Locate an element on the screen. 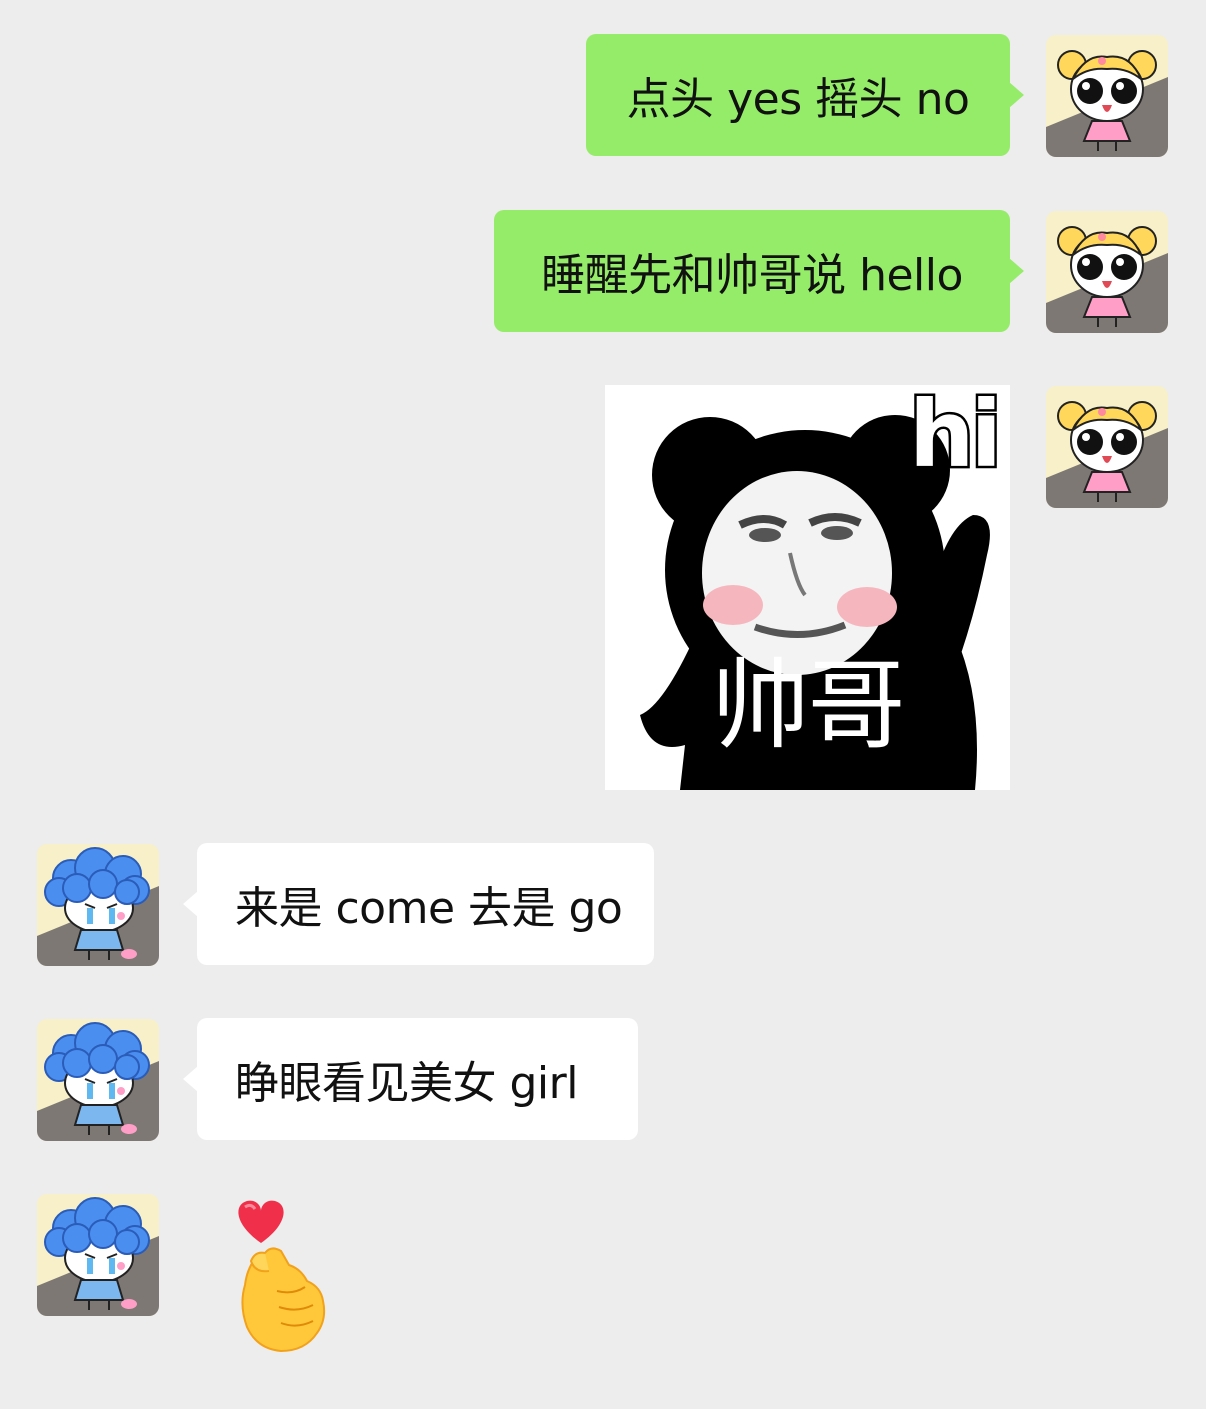  message-text: 睁眼看见美女 girl is located at coordinates (406, 1083).